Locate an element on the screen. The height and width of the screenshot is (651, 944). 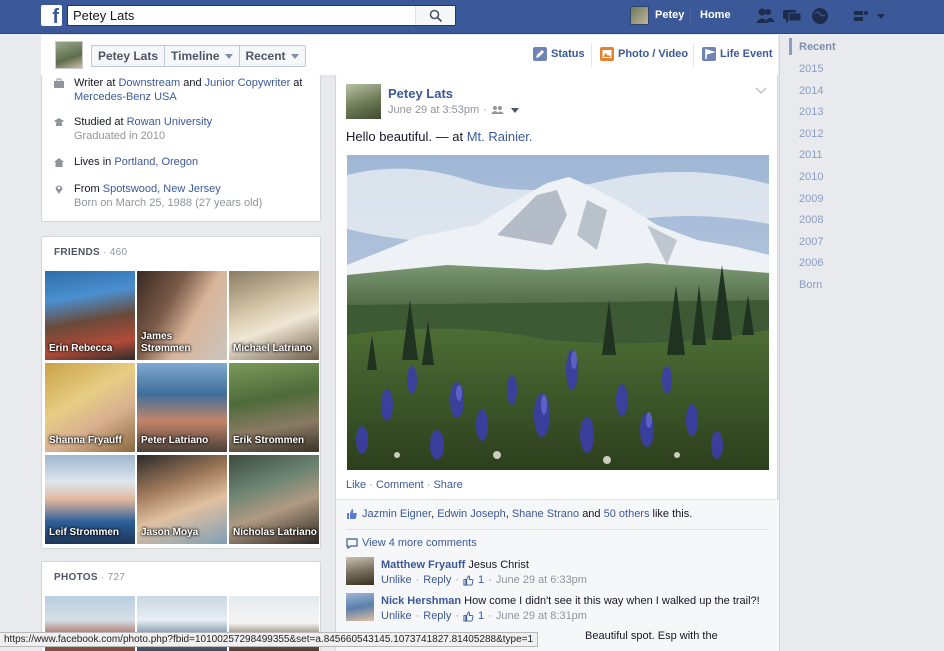
friend-tile: Jason Moya is located at coordinates (182, 499).